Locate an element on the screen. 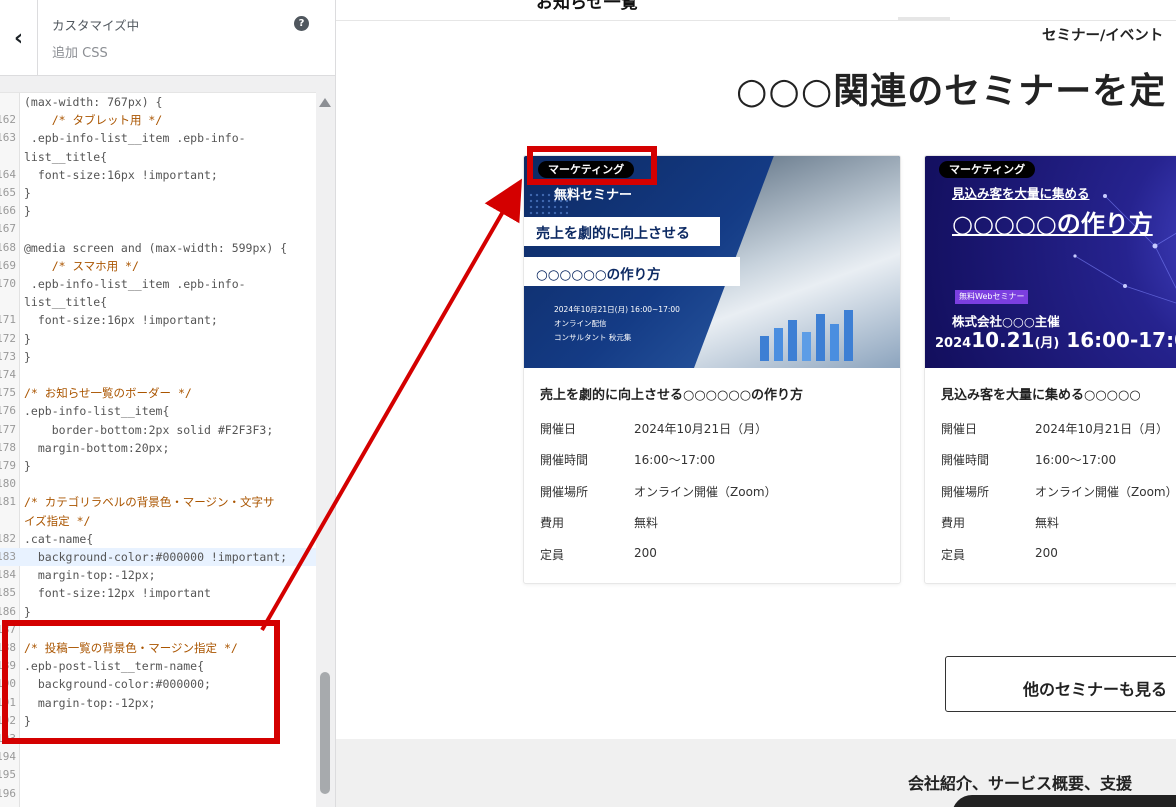 This screenshot has width=1176, height=807. panel-title: 追加 CSS is located at coordinates (80, 53).